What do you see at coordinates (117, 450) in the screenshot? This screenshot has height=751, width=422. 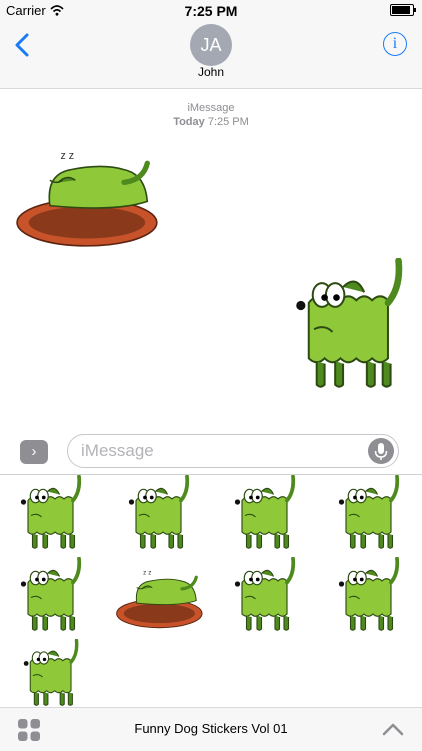 I see `message-placeholder: iMessage` at bounding box center [117, 450].